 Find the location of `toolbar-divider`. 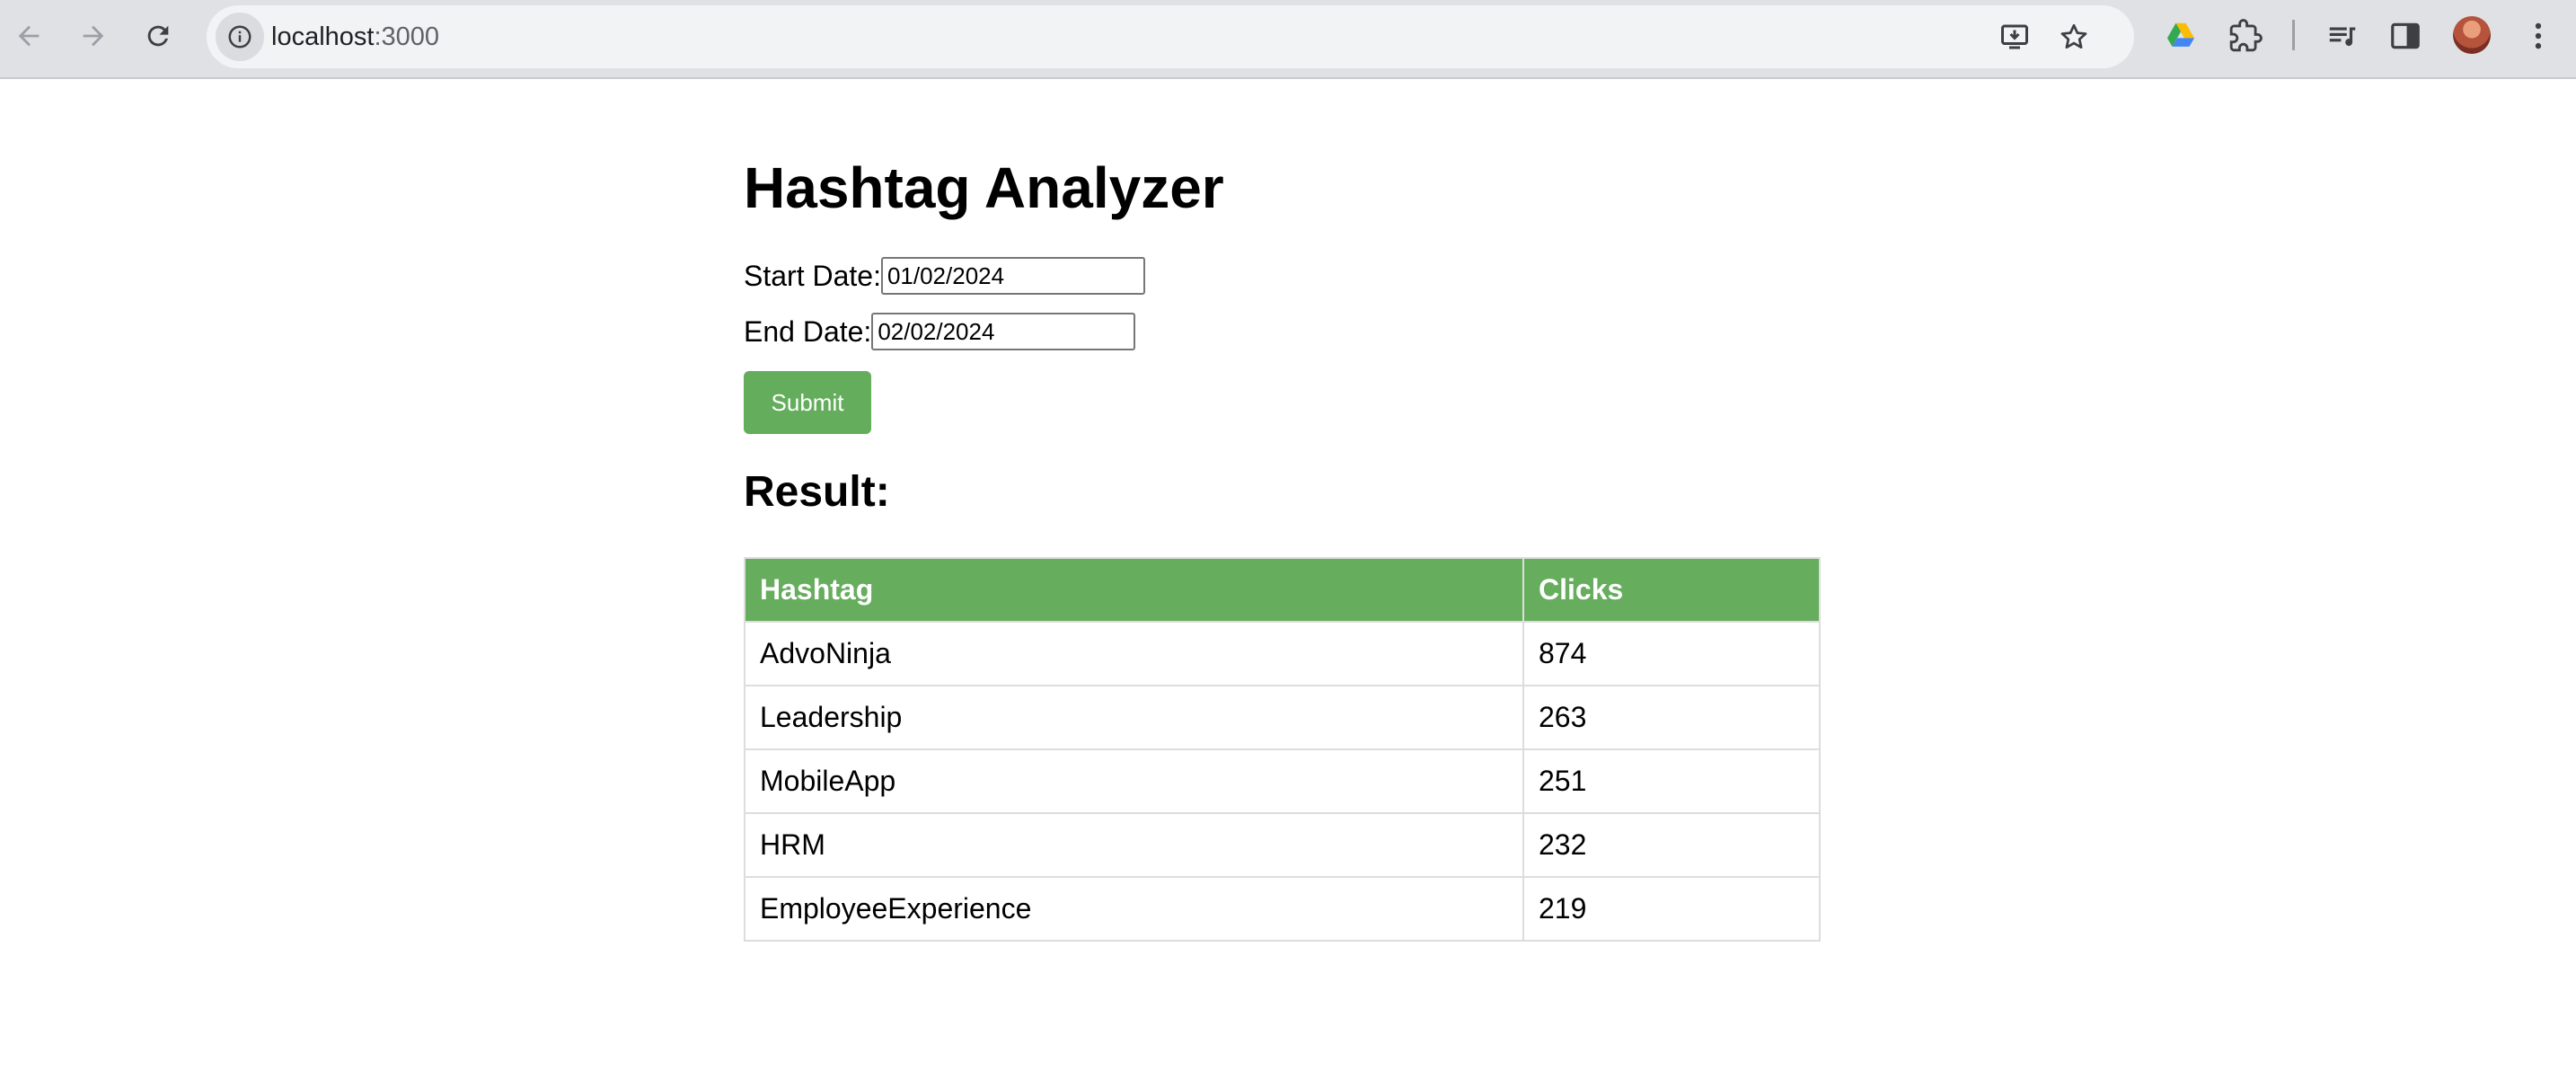

toolbar-divider is located at coordinates (2293, 35).